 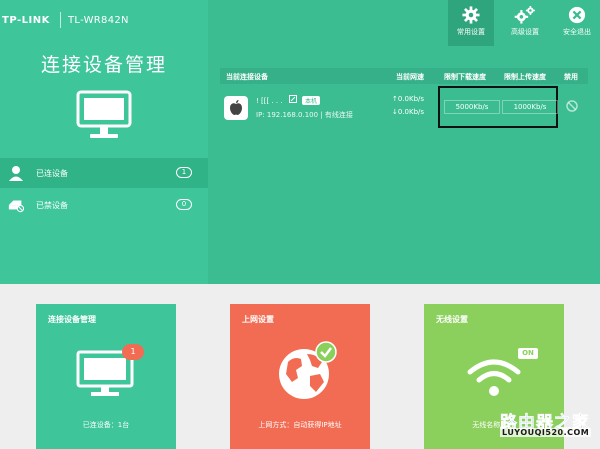 What do you see at coordinates (572, 106) in the screenshot?
I see `block-device-icon` at bounding box center [572, 106].